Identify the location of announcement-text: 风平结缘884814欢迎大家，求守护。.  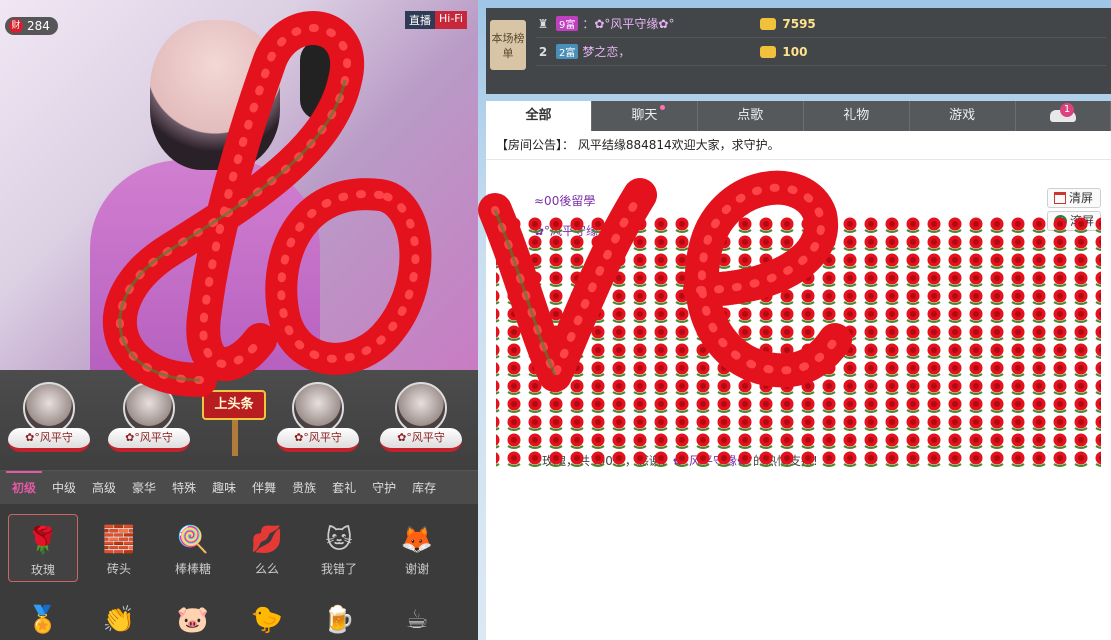
(678, 145).